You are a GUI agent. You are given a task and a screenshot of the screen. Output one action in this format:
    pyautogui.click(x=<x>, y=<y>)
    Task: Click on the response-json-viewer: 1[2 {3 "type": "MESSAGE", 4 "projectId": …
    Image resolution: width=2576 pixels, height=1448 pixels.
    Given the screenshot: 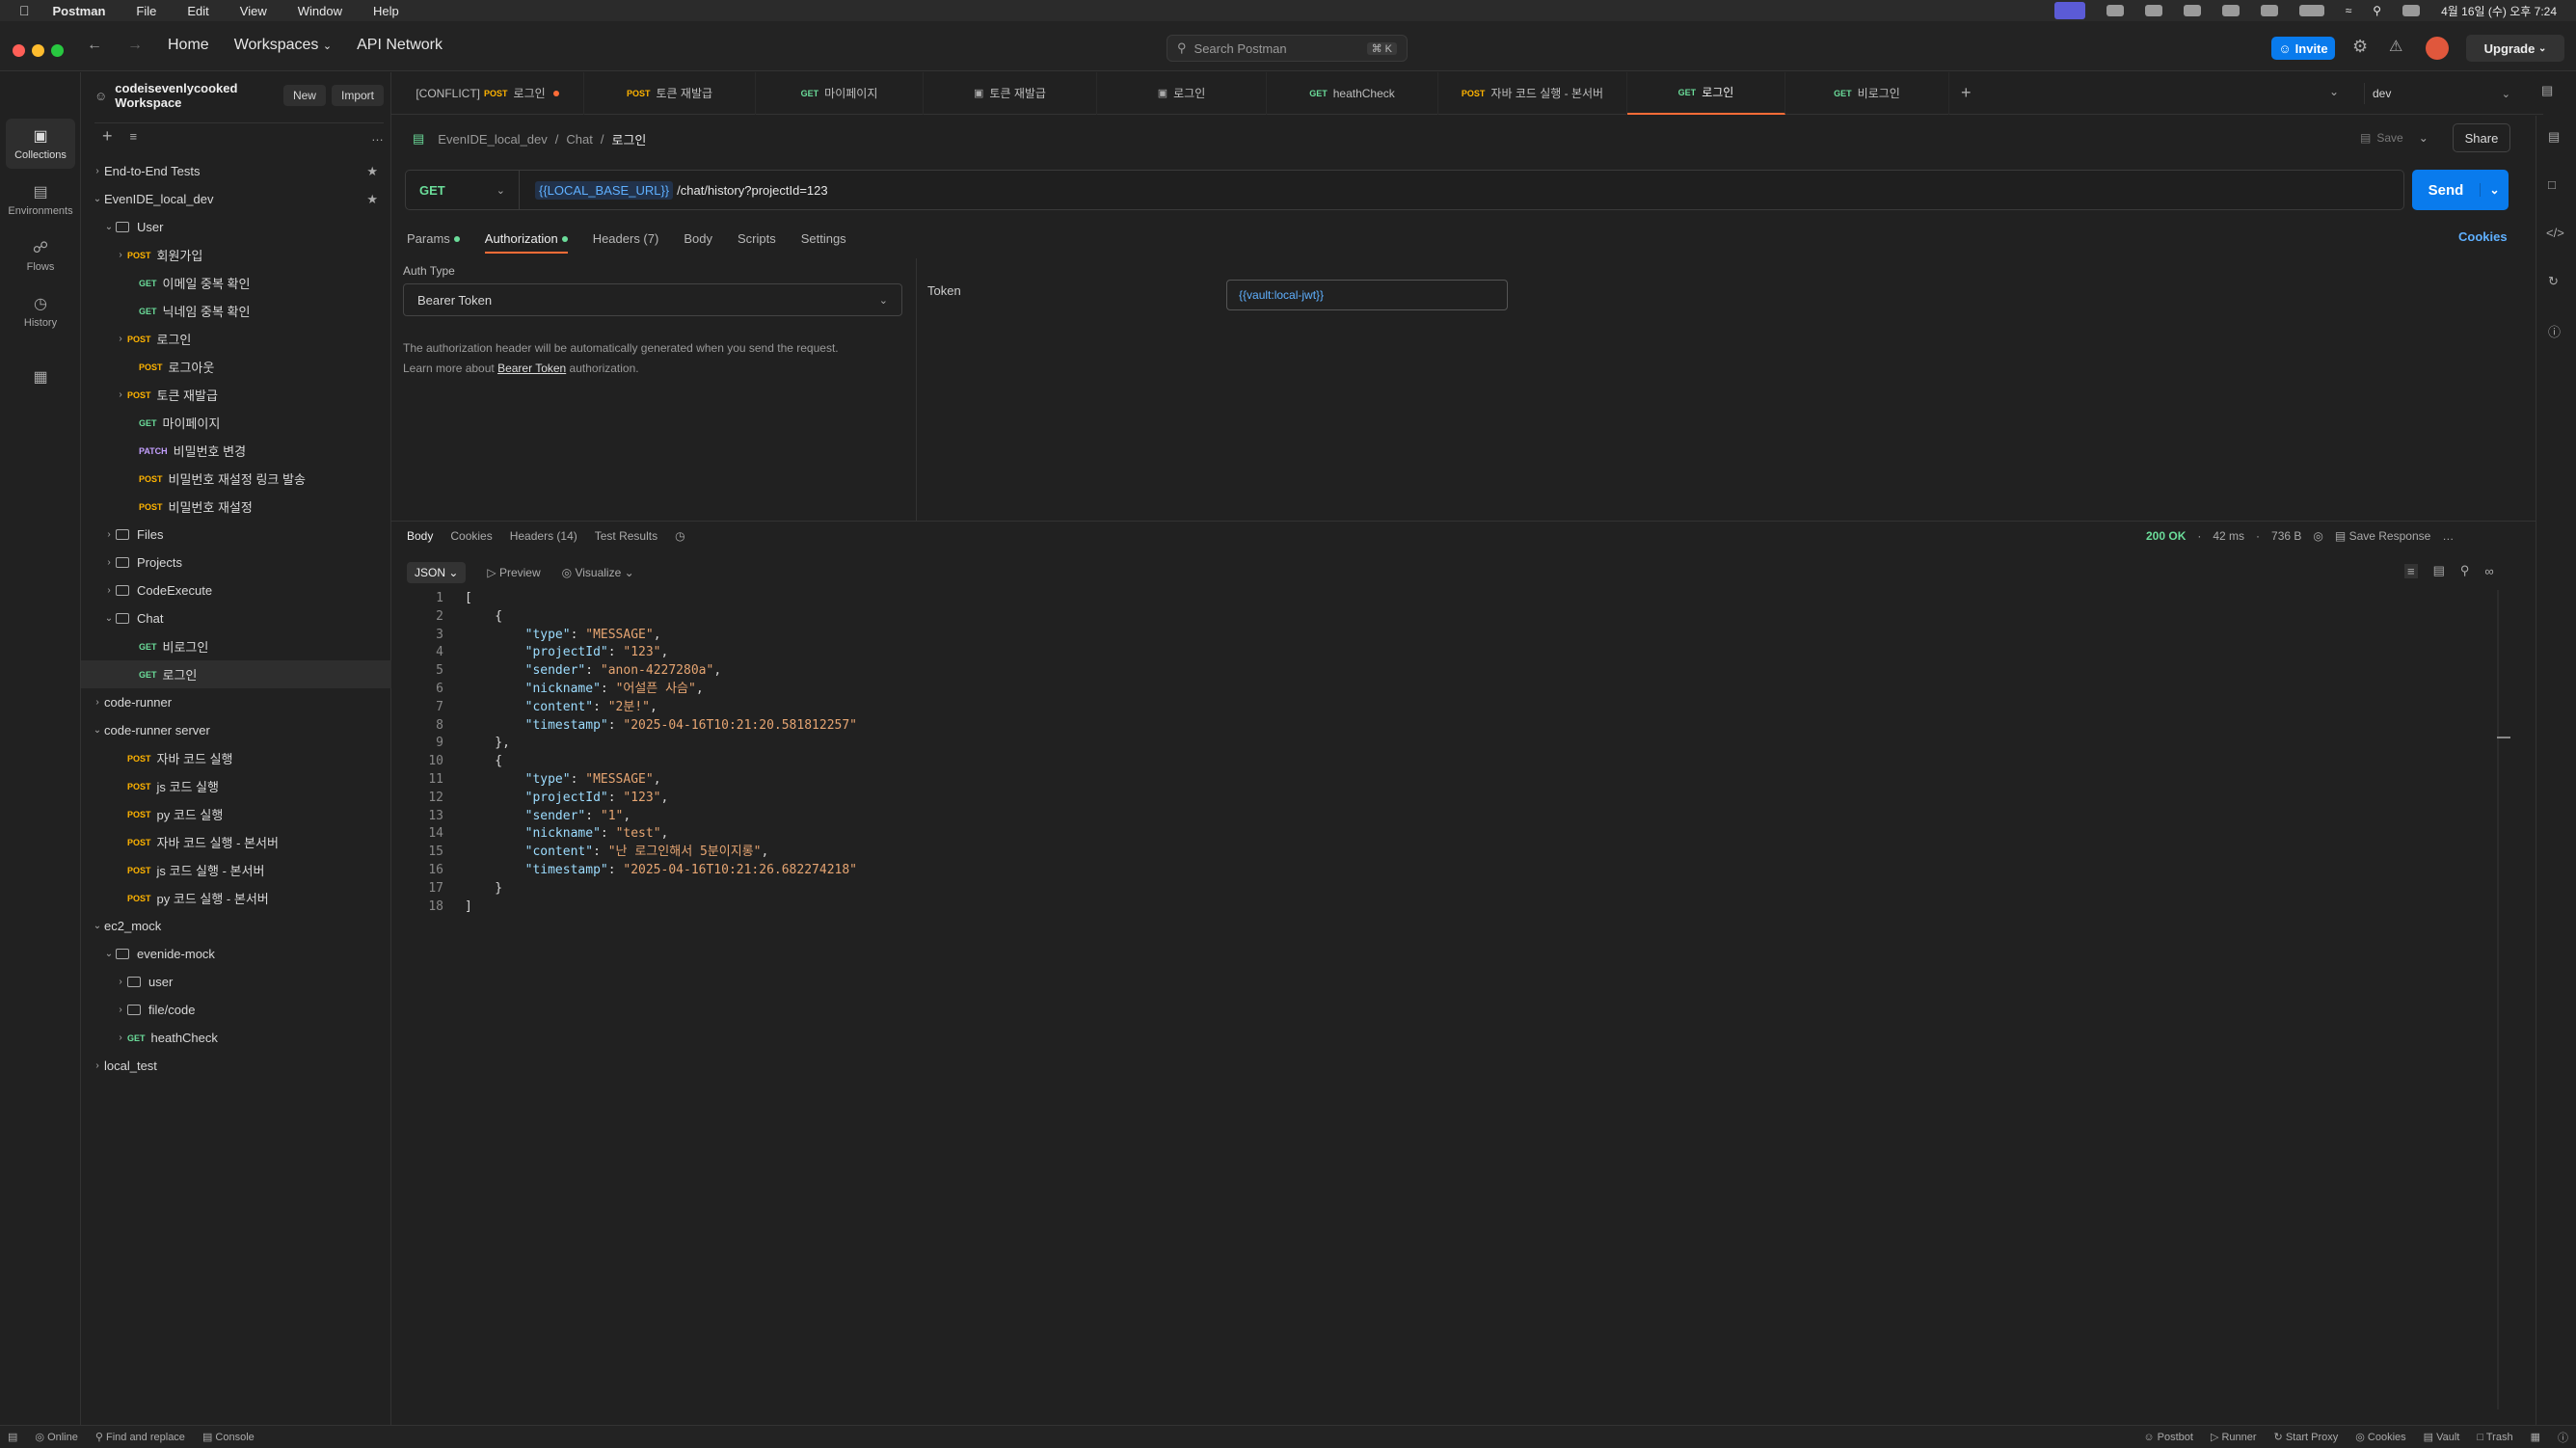 What is the action you would take?
    pyautogui.click(x=631, y=753)
    